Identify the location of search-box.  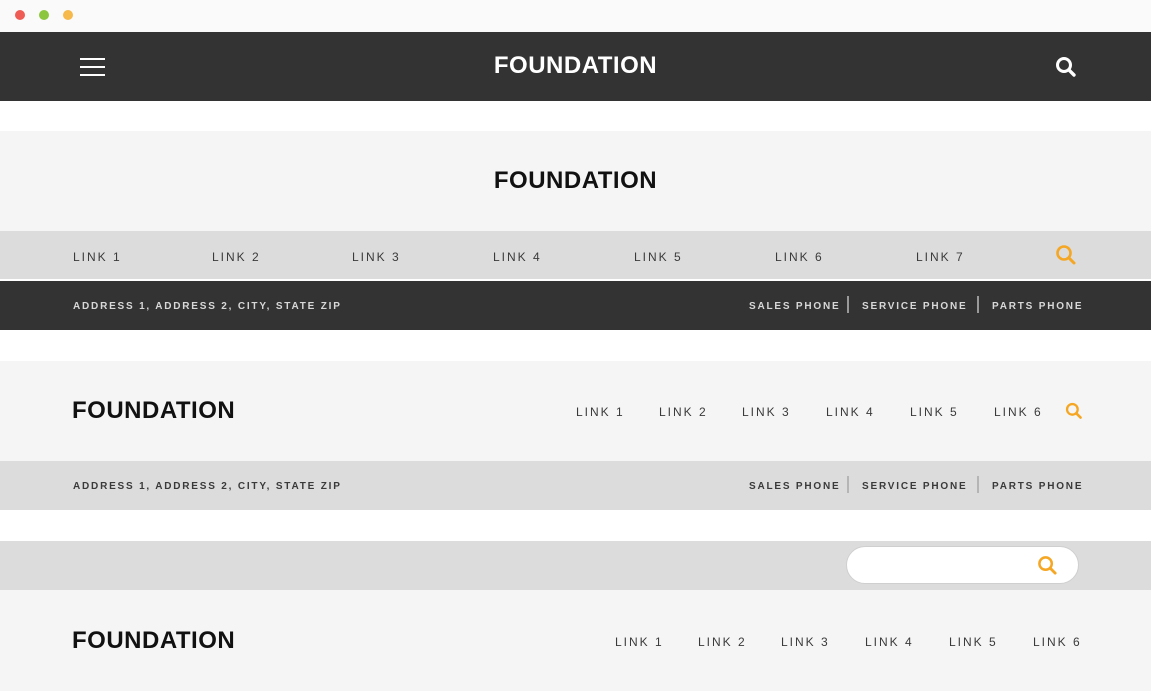
(962, 565).